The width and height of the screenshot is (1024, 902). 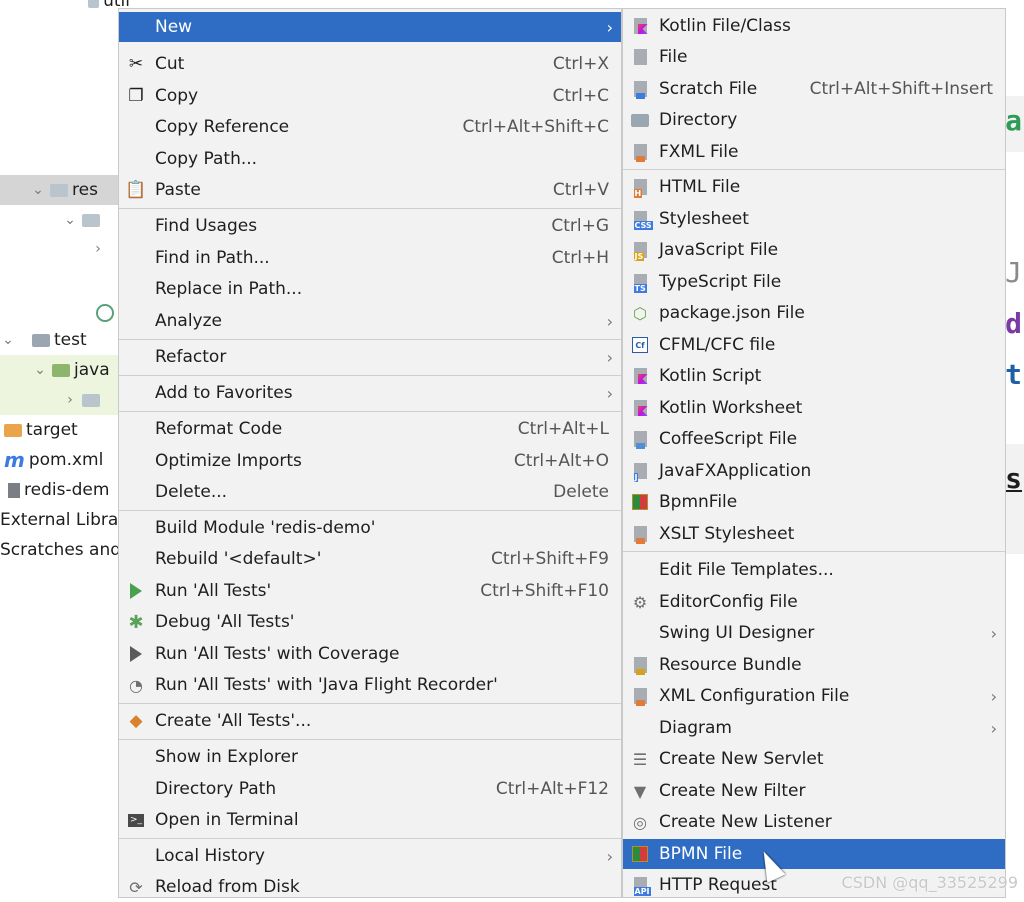 I want to click on menu-item-run-with-coverage: Run 'All Tests' with Coverage, so click(x=370, y=654).